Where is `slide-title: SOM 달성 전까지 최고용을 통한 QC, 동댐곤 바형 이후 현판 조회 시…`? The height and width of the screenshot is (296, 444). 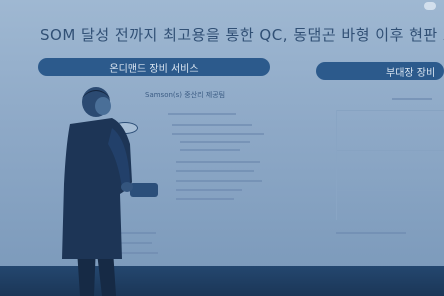 slide-title: SOM 달성 전까지 최고용을 통한 QC, 동댐곤 바형 이후 현판 조회 시… is located at coordinates (242, 35).